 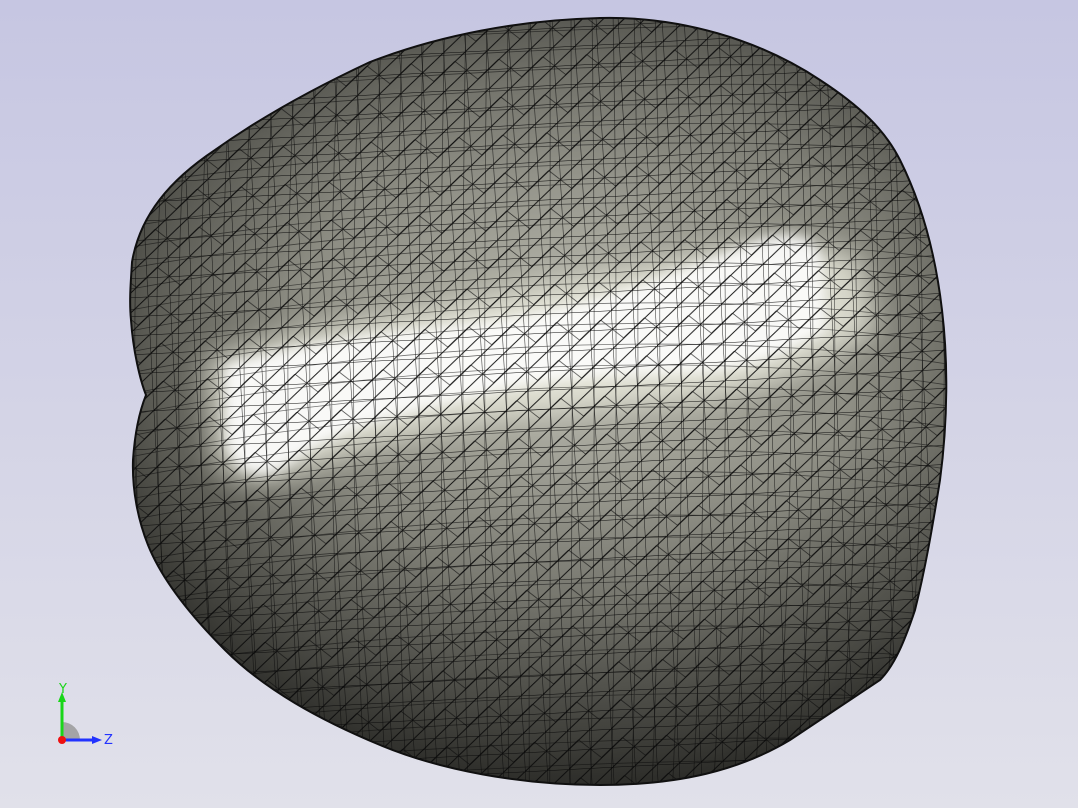 What do you see at coordinates (62, 740) in the screenshot?
I see `x-axis-icon` at bounding box center [62, 740].